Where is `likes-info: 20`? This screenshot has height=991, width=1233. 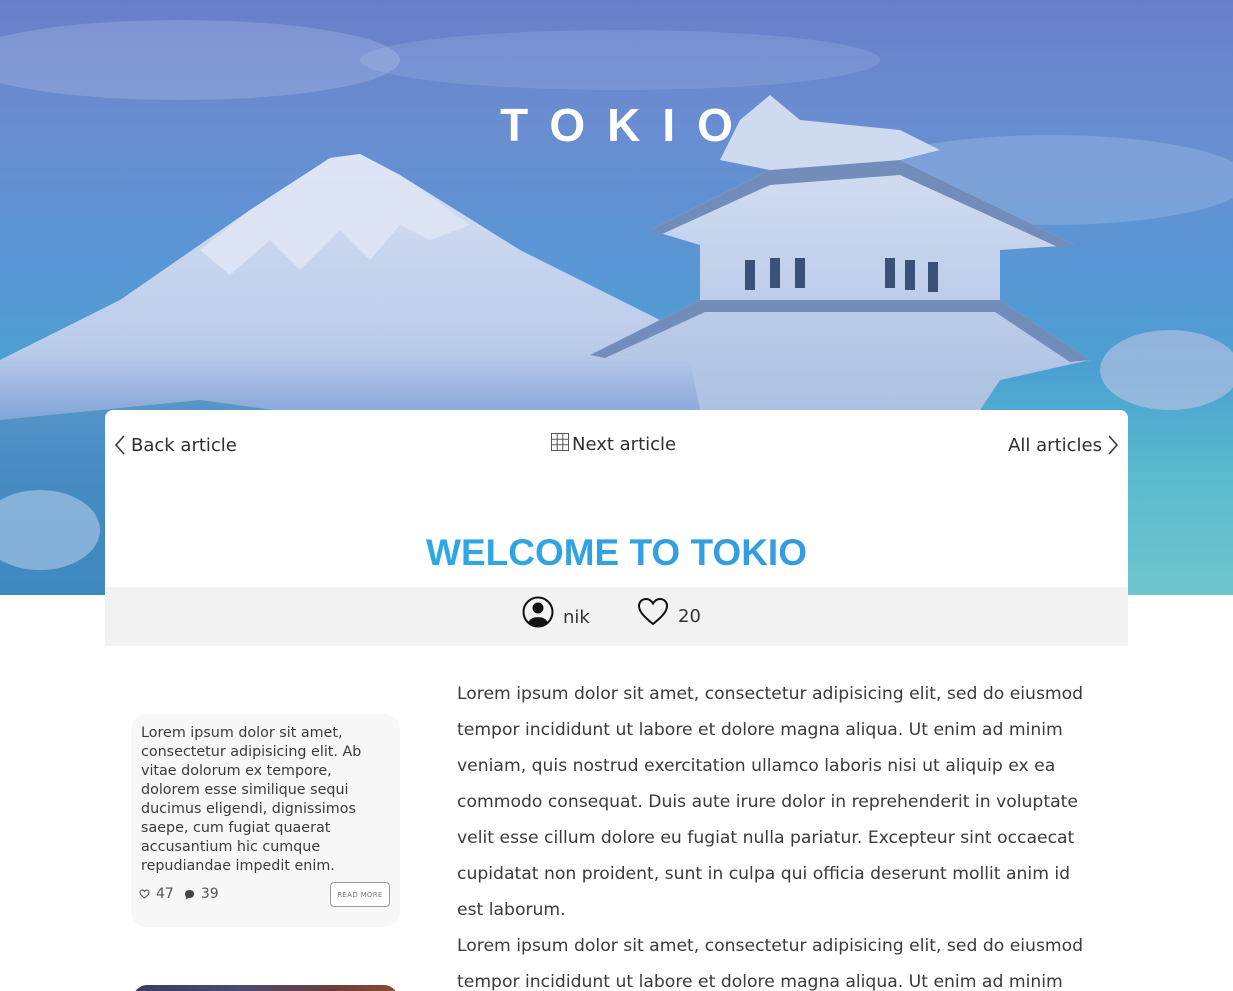
likes-info: 20 is located at coordinates (669, 611).